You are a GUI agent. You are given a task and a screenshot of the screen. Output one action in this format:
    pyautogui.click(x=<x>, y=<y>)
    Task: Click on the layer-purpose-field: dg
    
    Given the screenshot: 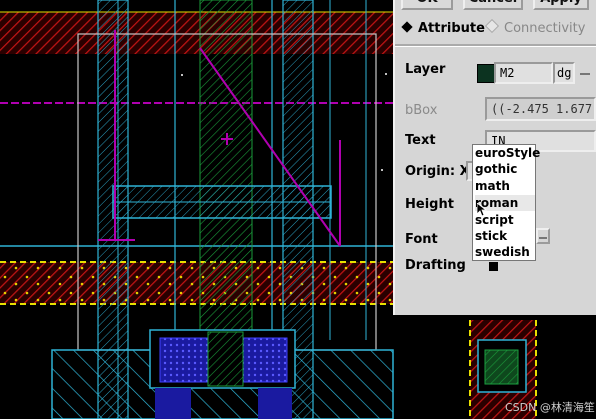 What is the action you would take?
    pyautogui.click(x=564, y=73)
    